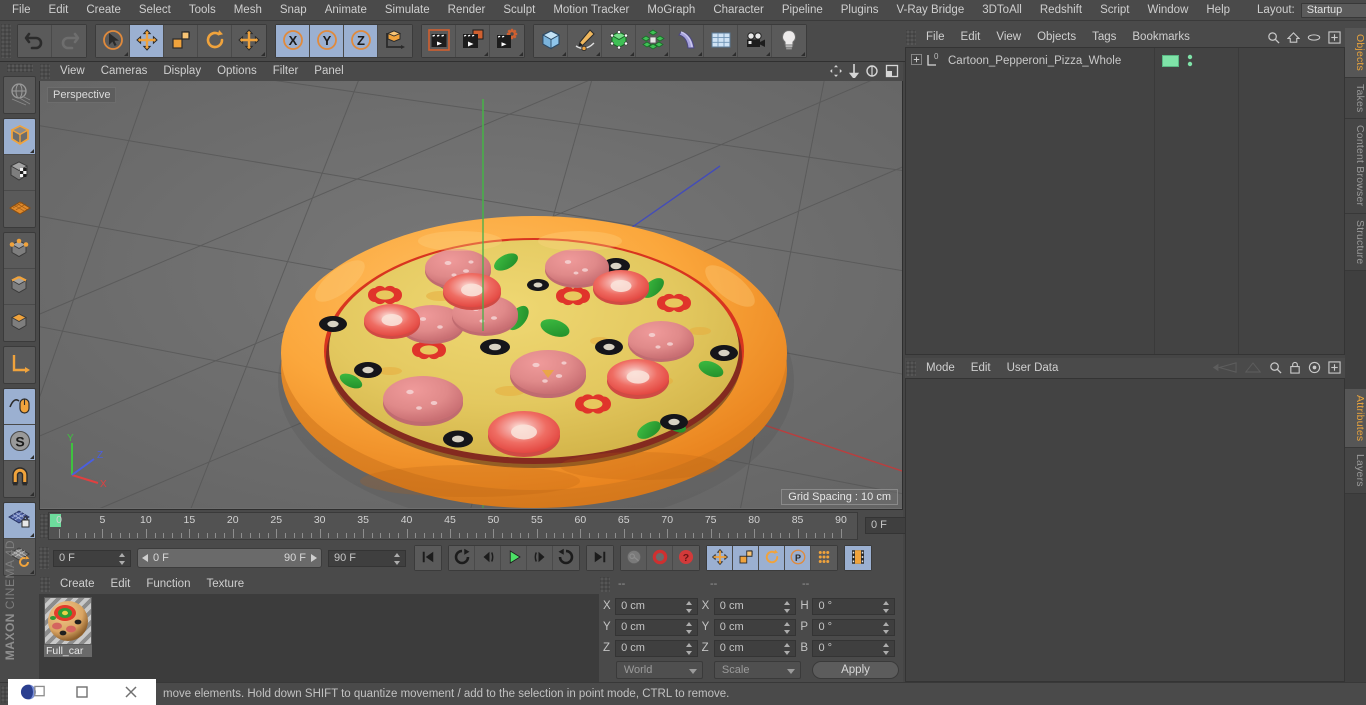 This screenshot has width=1366, height=705. Describe the element at coordinates (1293, 39) in the screenshot. I see `home-icon` at that location.